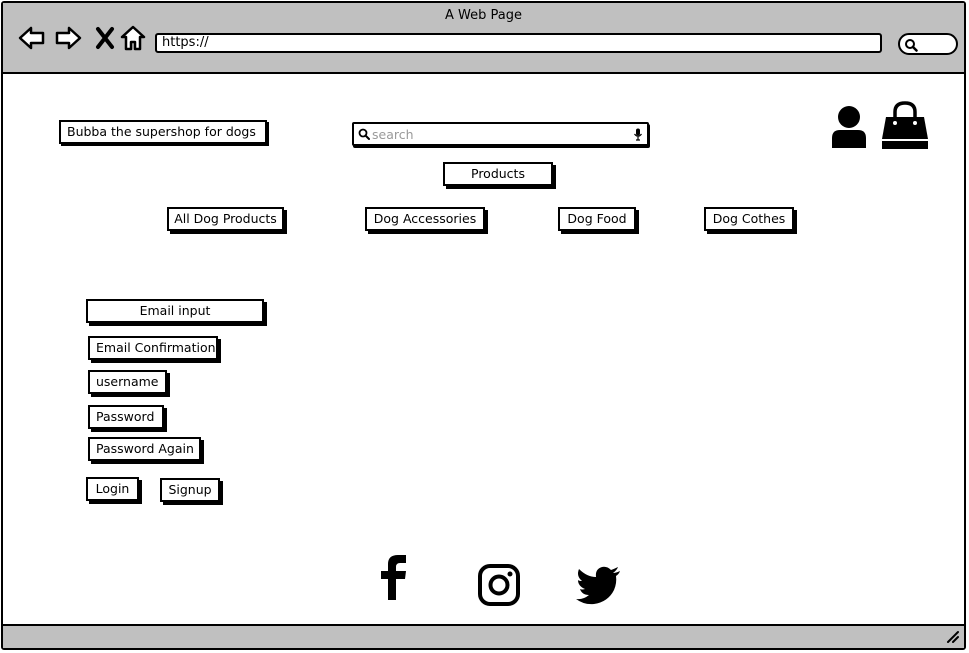  I want to click on browser-search-field, so click(928, 44).